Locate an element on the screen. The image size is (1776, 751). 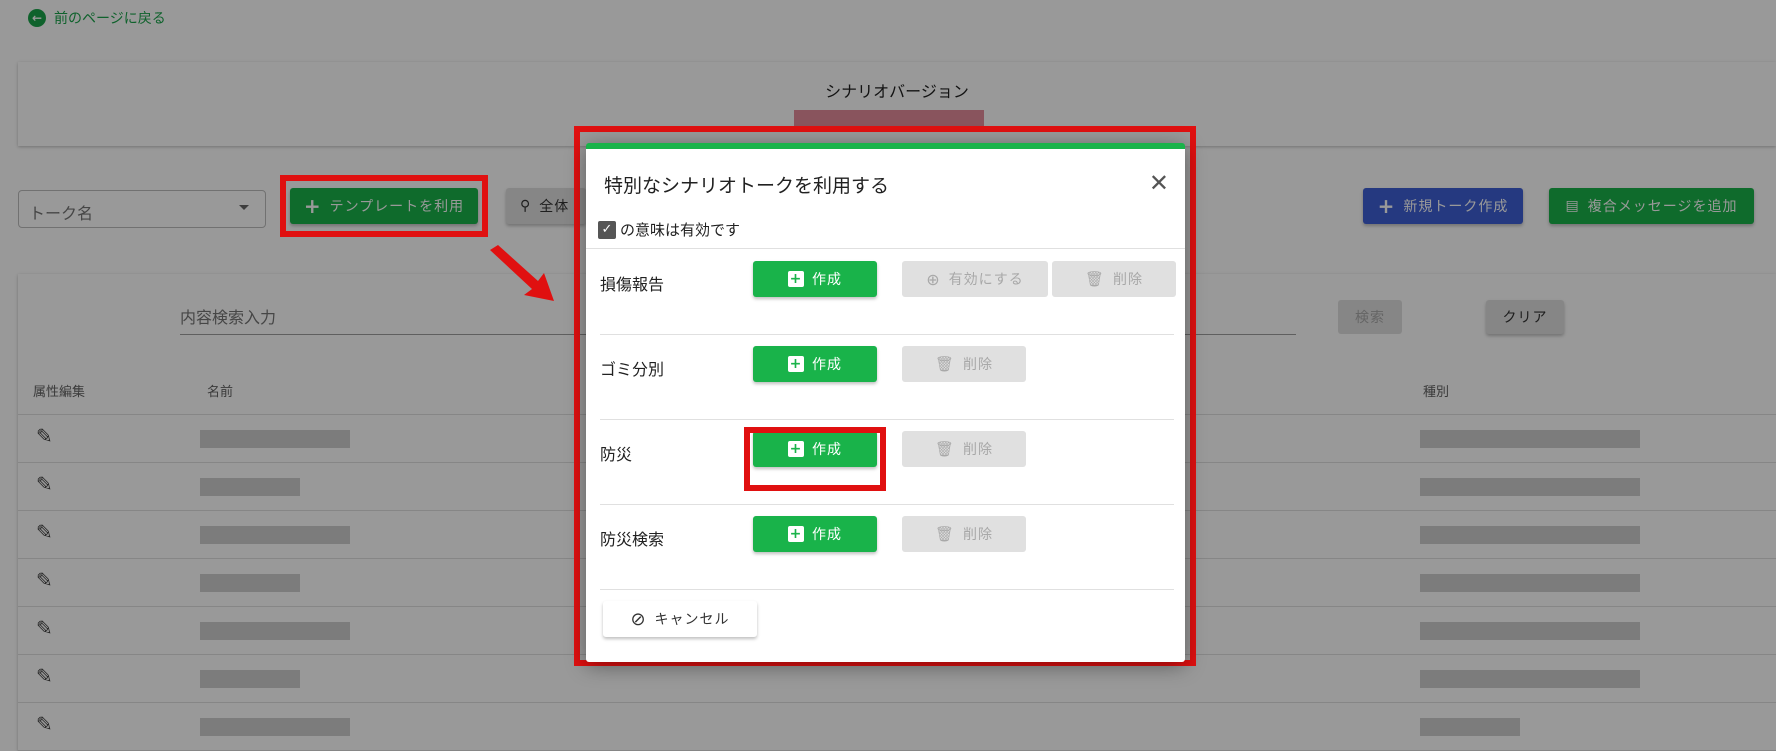
checkbox-icon: ✓ is located at coordinates (607, 229).